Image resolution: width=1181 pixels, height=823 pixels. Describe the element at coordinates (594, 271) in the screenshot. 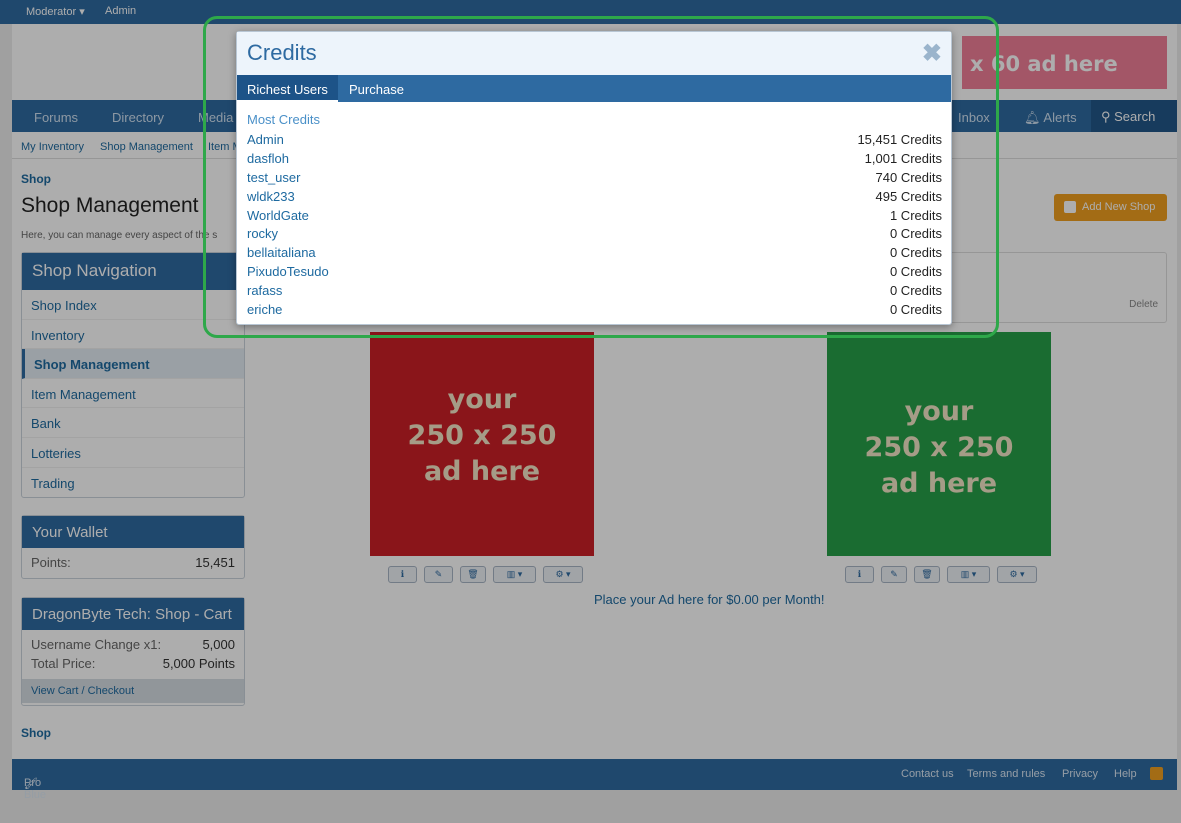

I see `list-item: PixudoTesudo 0 Credits` at that location.